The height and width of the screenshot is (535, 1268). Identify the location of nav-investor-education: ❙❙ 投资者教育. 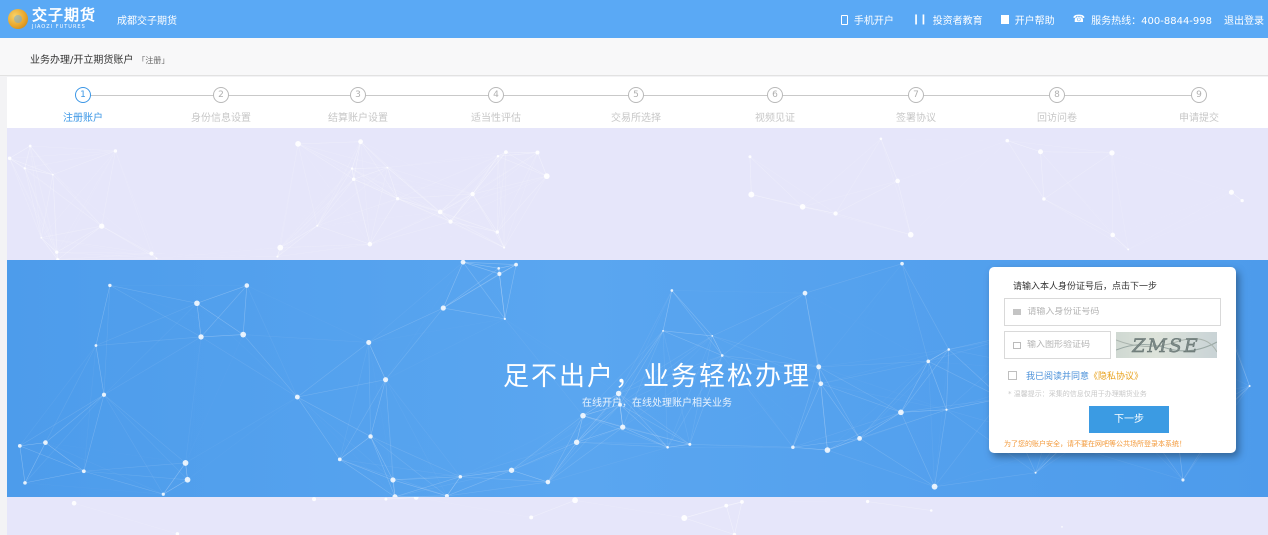
(947, 19).